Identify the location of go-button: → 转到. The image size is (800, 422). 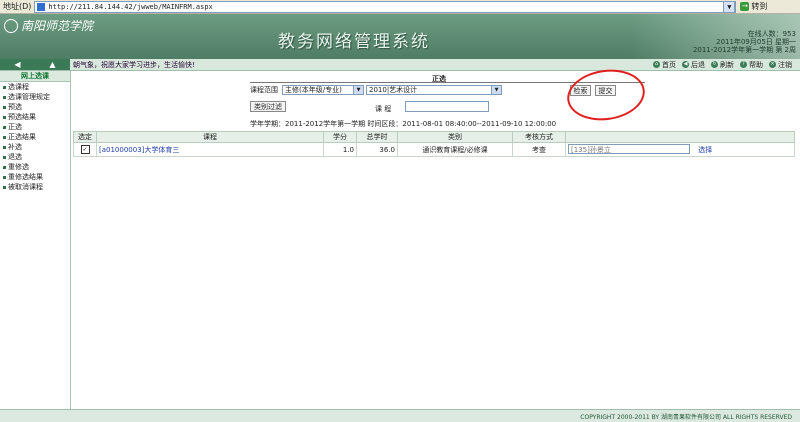
(753, 6).